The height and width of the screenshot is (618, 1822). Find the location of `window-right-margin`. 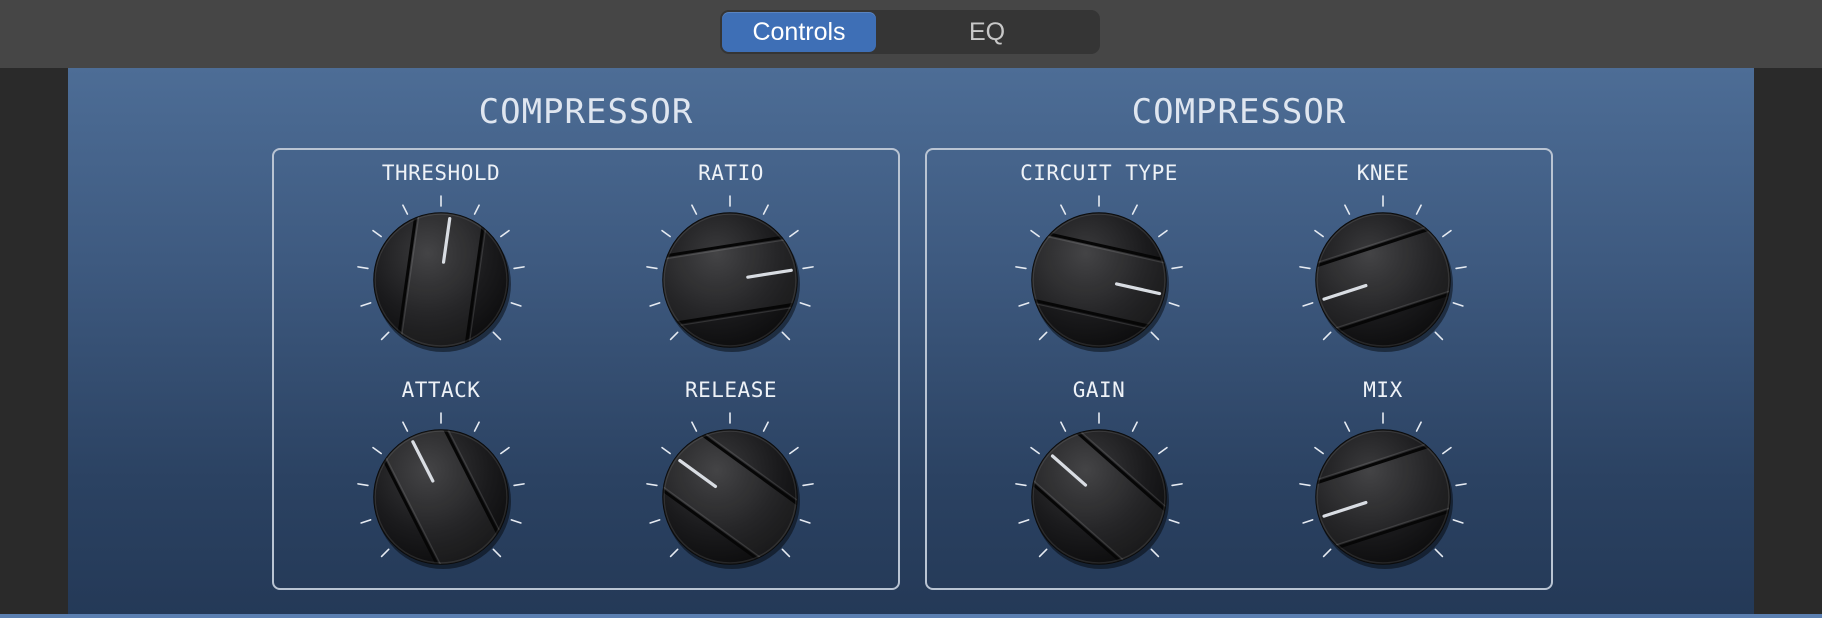

window-right-margin is located at coordinates (1788, 343).